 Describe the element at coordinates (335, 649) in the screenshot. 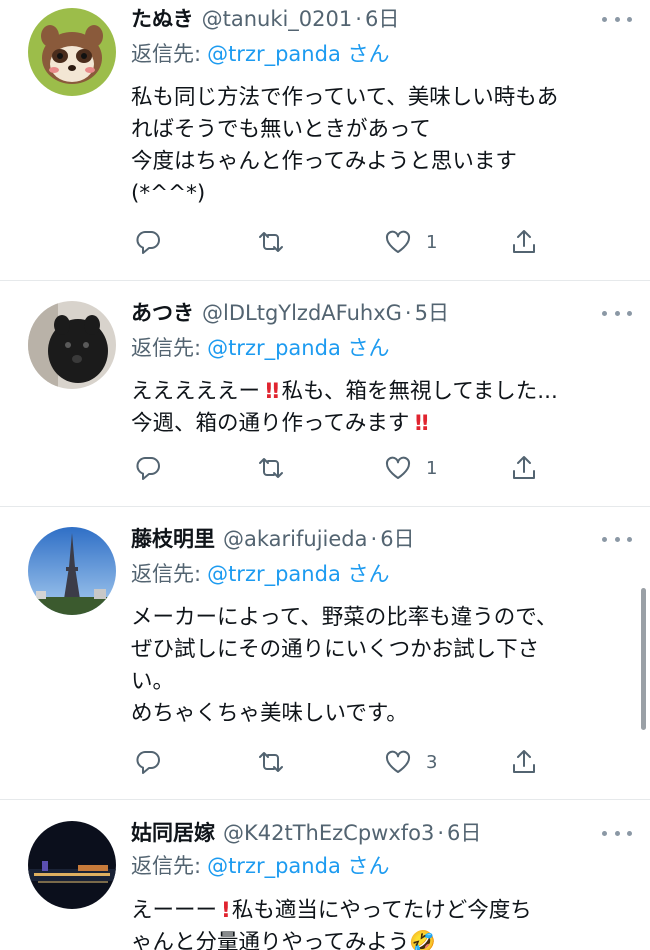

I see `tweet-text-line: ぜひ試しにその通りにいくつかお試し下さ` at that location.